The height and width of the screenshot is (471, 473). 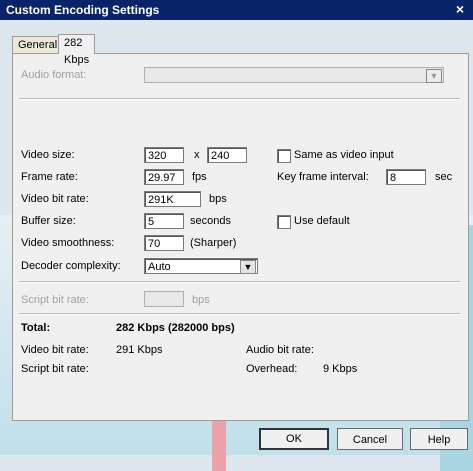 I want to click on keyframe-input: 8, so click(x=406, y=177).